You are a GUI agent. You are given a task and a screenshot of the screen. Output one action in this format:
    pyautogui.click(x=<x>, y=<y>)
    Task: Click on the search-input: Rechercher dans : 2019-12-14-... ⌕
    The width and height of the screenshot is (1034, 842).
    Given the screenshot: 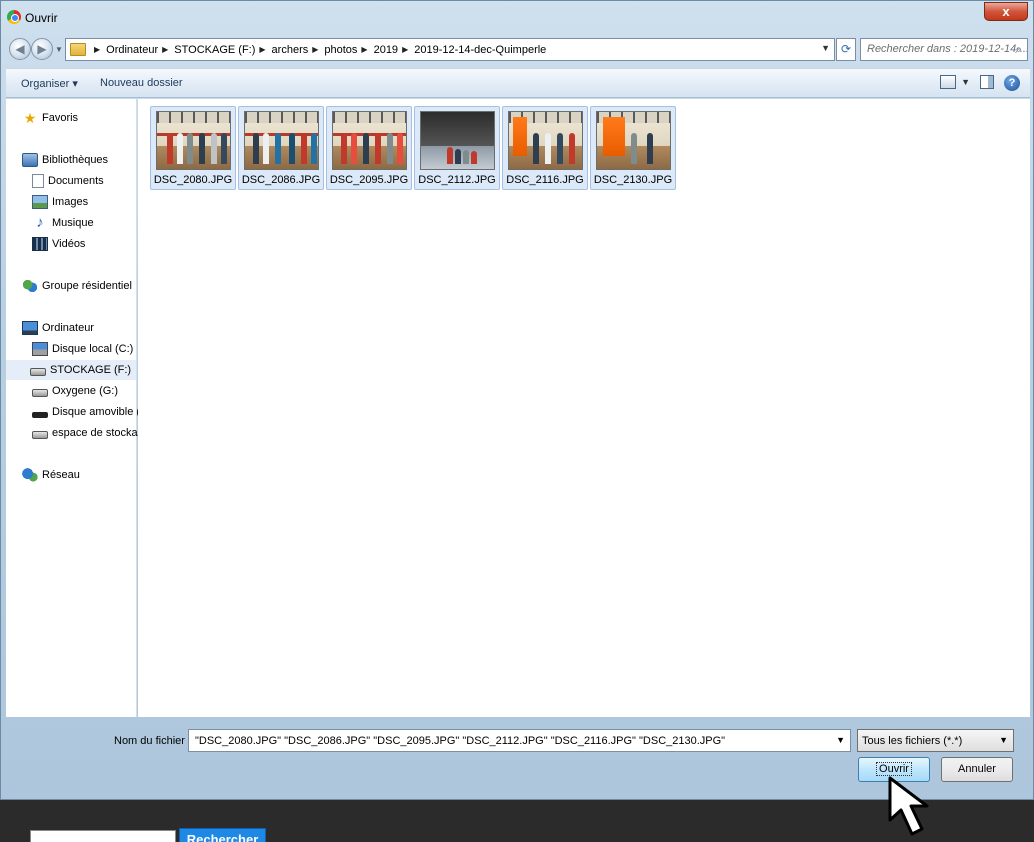 What is the action you would take?
    pyautogui.click(x=944, y=49)
    